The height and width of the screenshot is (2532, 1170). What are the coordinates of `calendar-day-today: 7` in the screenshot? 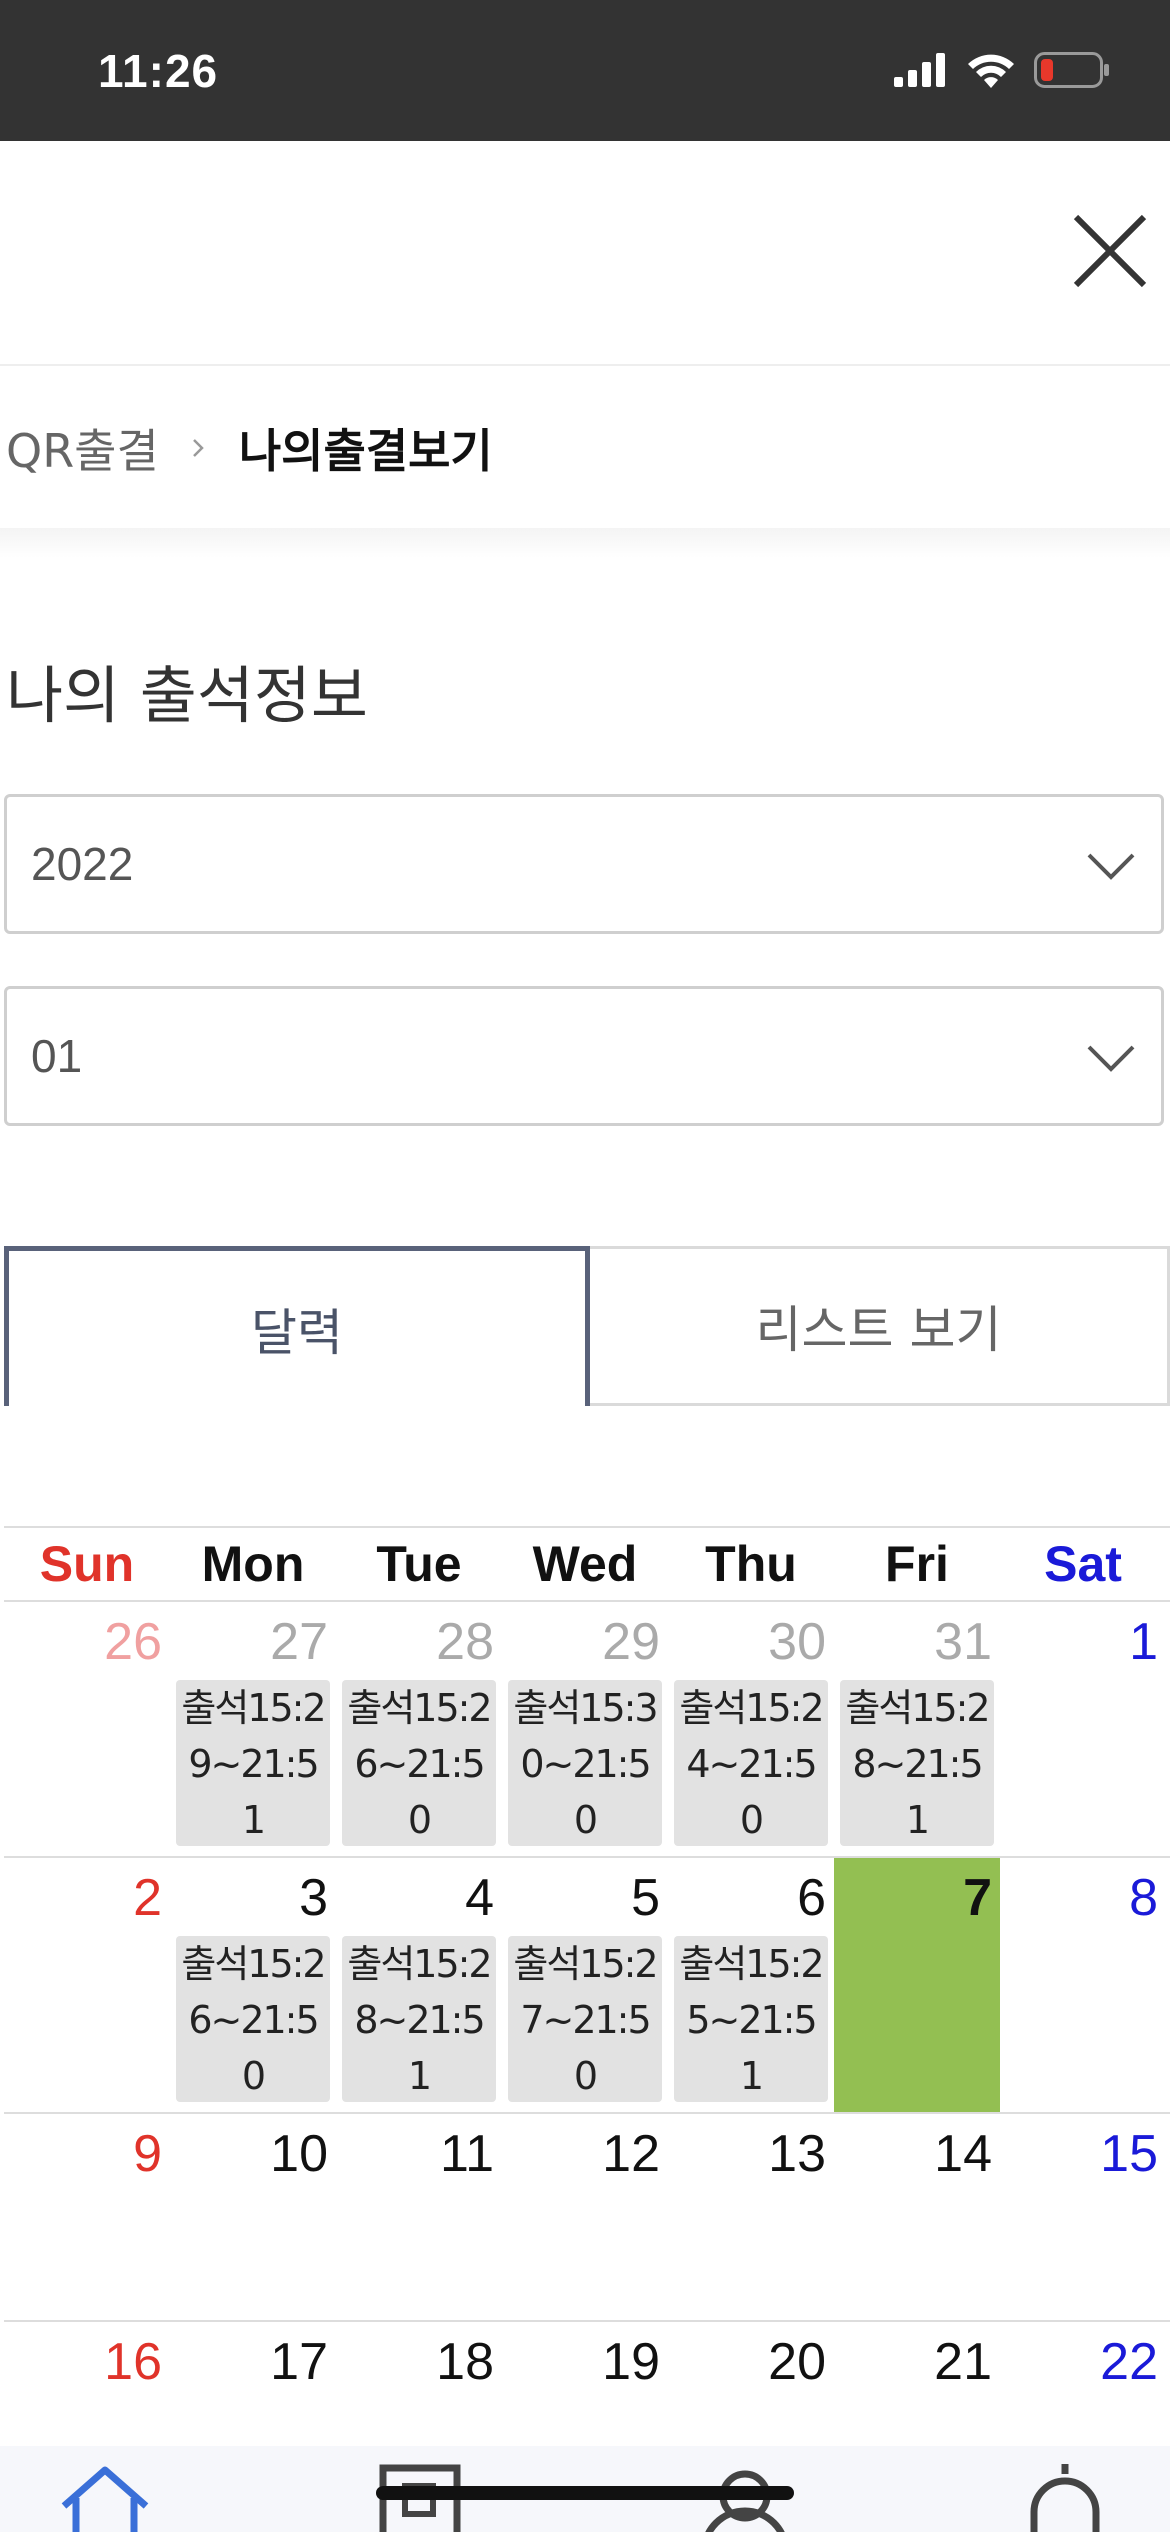 It's located at (917, 1985).